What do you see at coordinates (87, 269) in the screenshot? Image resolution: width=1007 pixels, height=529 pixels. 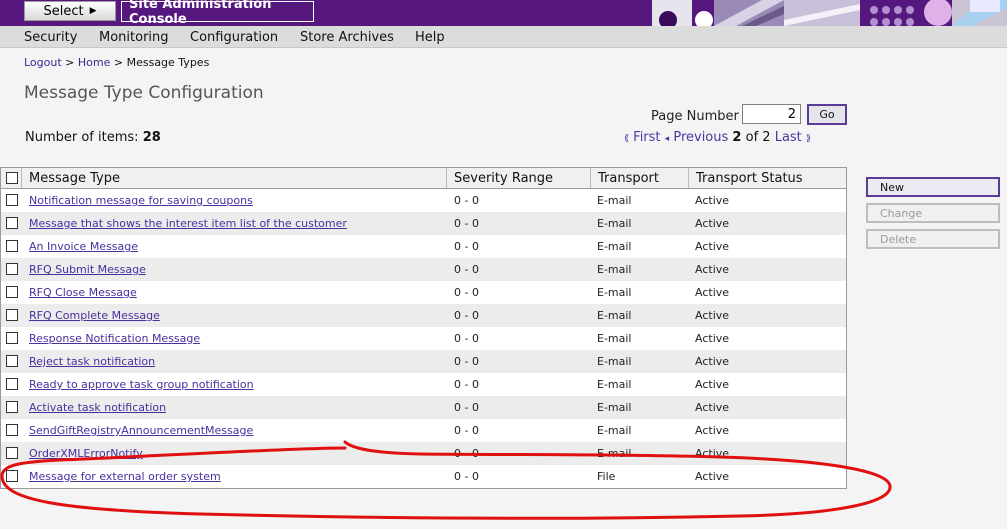 I see `message-type-link: RFQ Submit Message` at bounding box center [87, 269].